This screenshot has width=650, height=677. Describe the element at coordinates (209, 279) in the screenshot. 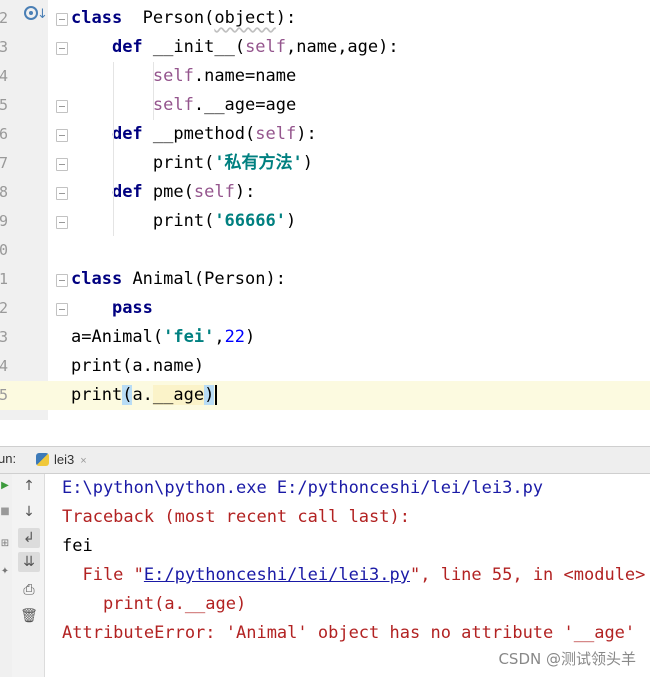

I see `code-token: Animal(Person):` at that location.